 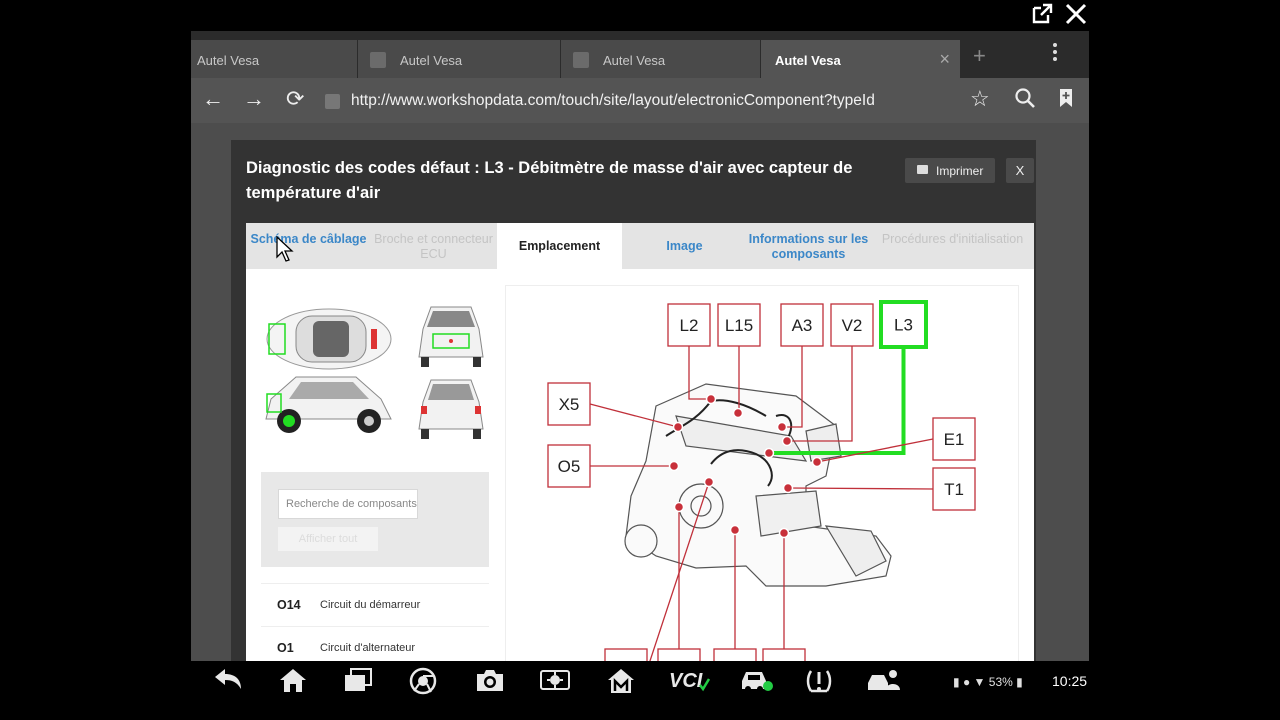 What do you see at coordinates (756, 683) in the screenshot?
I see `vehicle-diagnostics-icon` at bounding box center [756, 683].